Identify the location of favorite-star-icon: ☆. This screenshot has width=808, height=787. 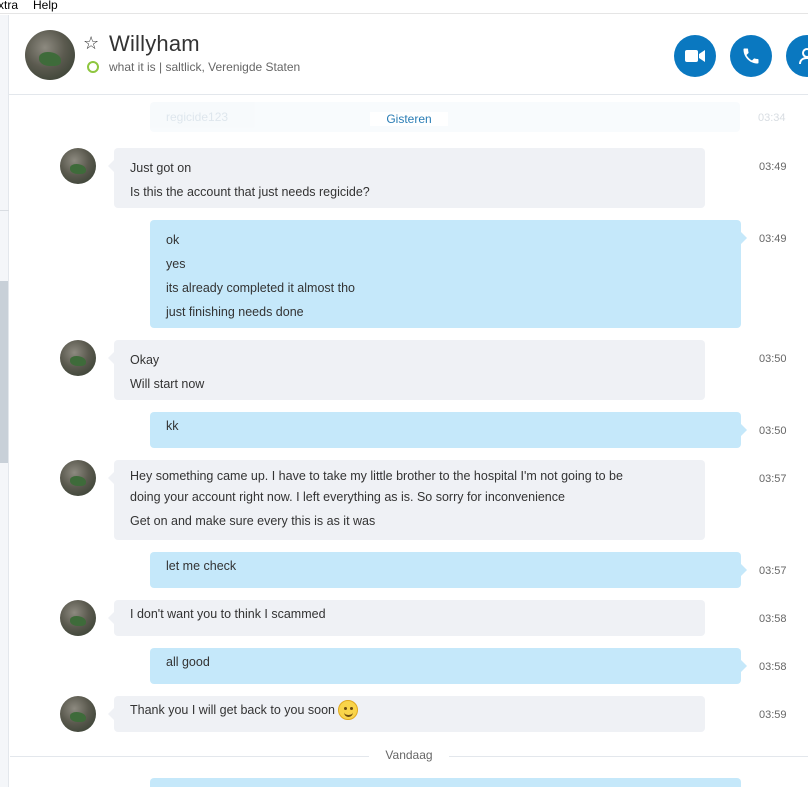
(91, 43).